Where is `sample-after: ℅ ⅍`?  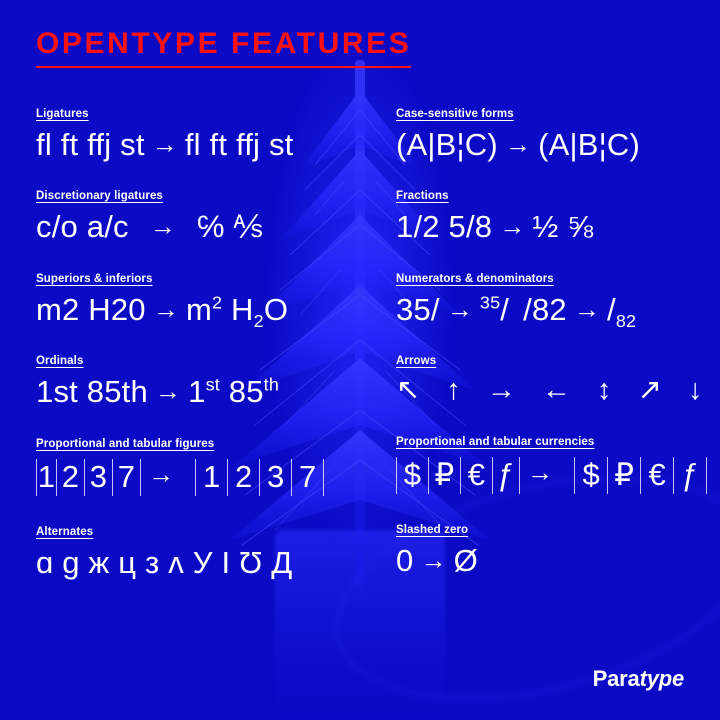 sample-after: ℅ ⅍ is located at coordinates (229, 226).